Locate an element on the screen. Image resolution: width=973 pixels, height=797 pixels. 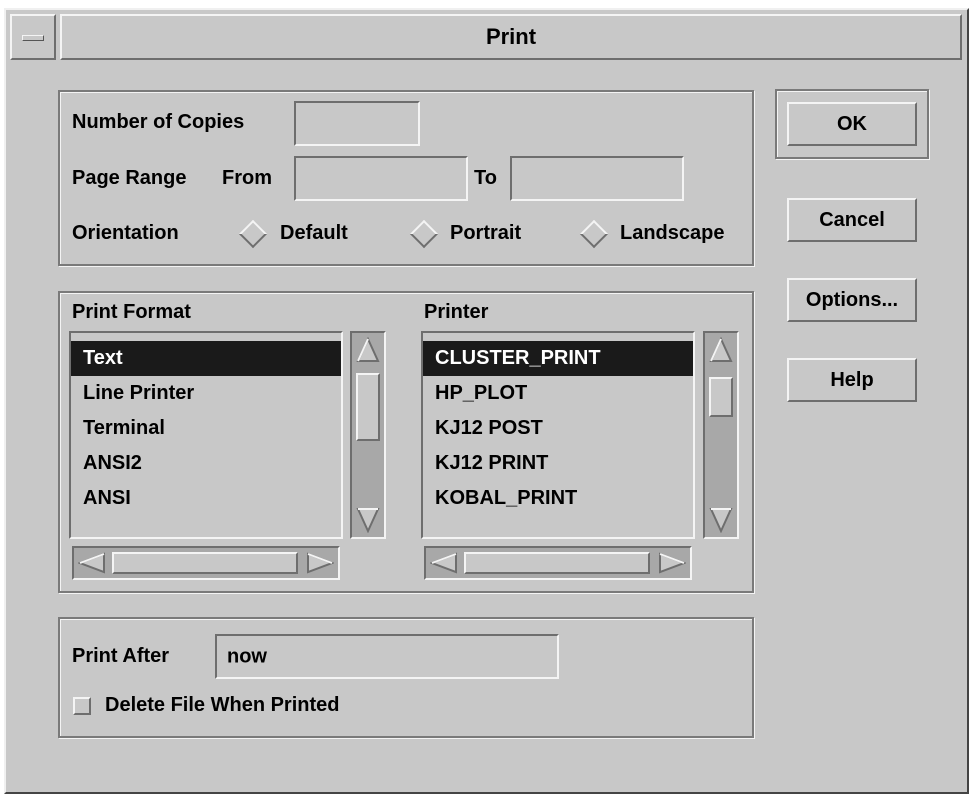
page-range-from-label: From is located at coordinates (247, 178).